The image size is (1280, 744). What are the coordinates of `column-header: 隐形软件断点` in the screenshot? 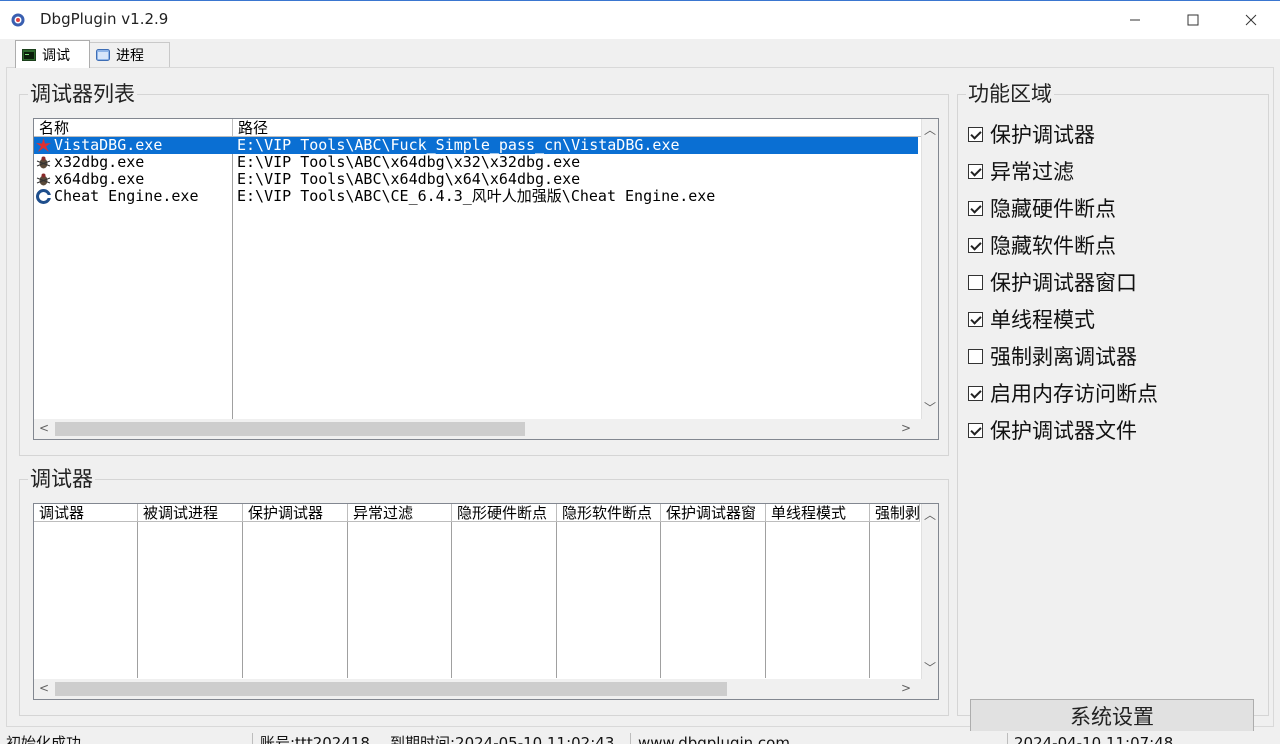 It's located at (609, 513).